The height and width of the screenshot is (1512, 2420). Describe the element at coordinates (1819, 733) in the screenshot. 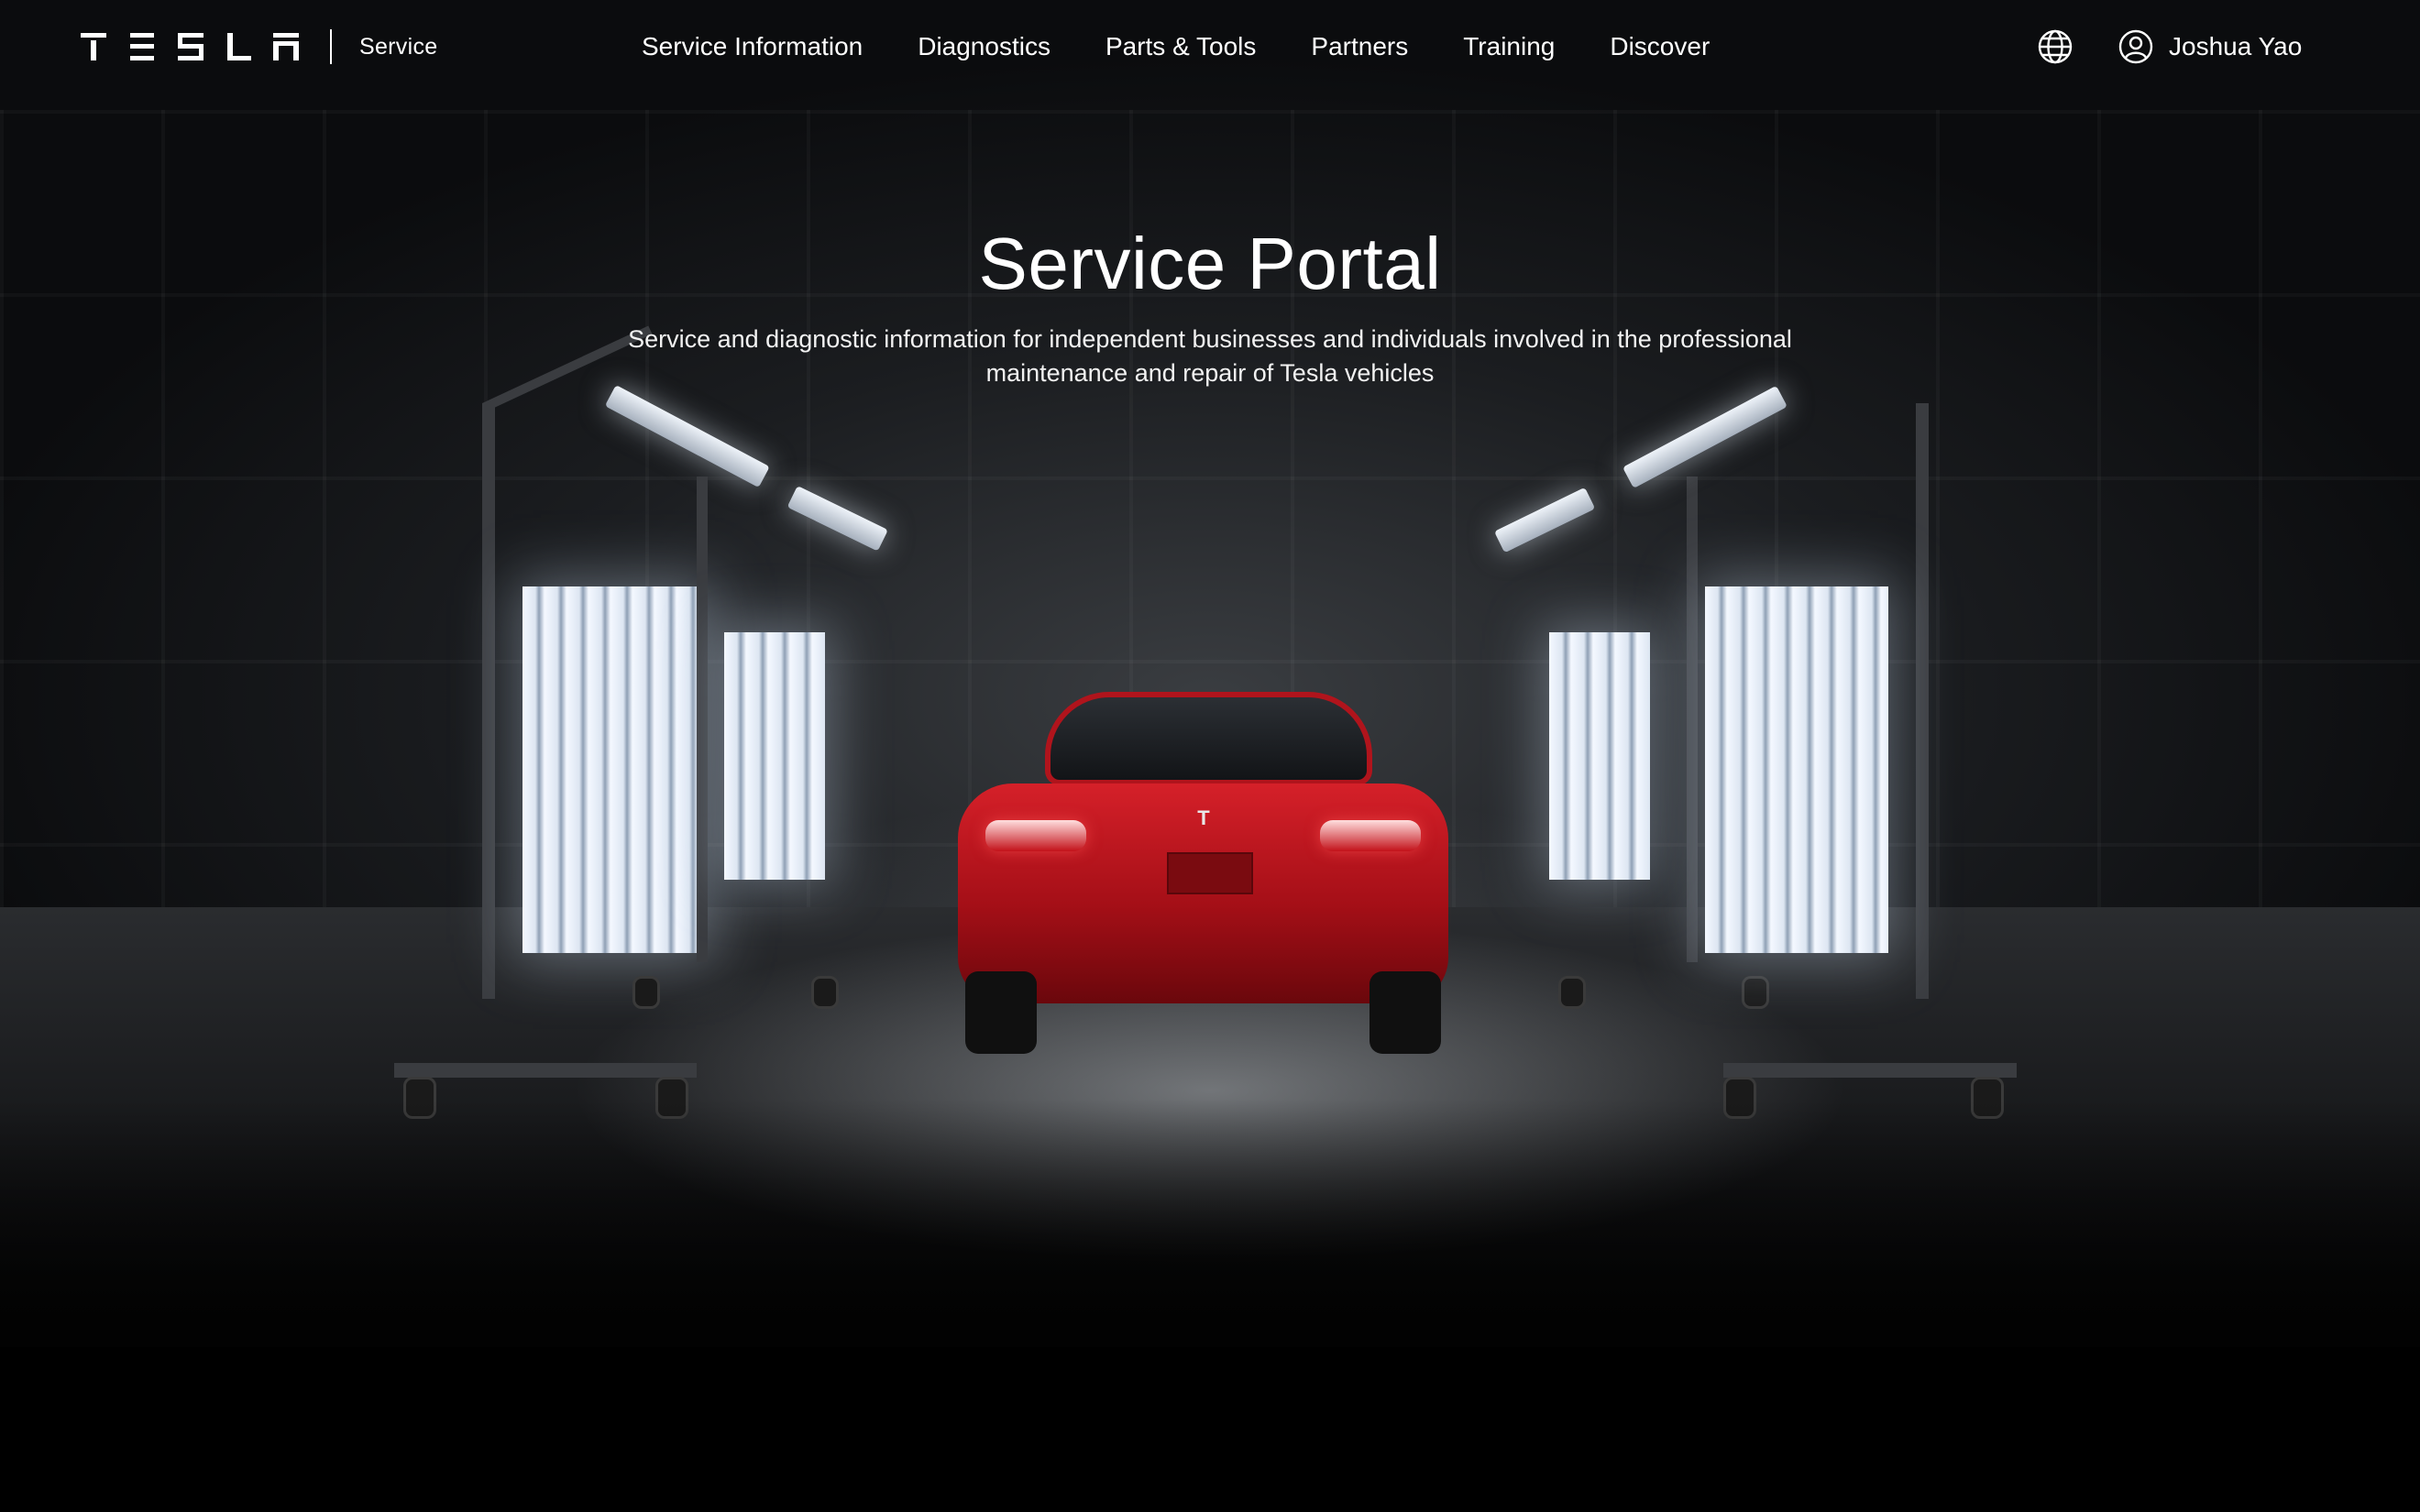

I see `light-rig-right-outer` at that location.